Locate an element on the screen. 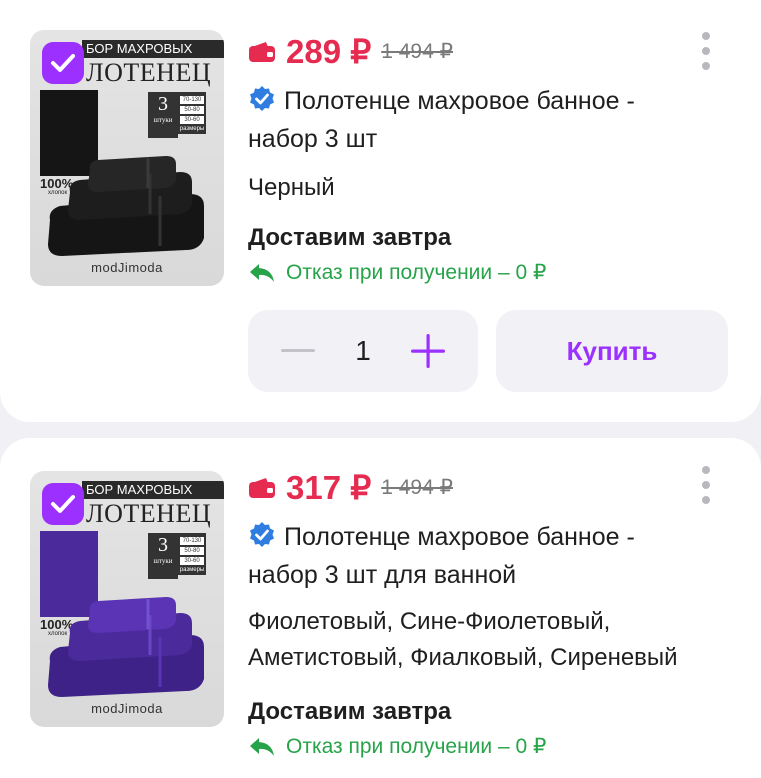  increase-button is located at coordinates (428, 351).